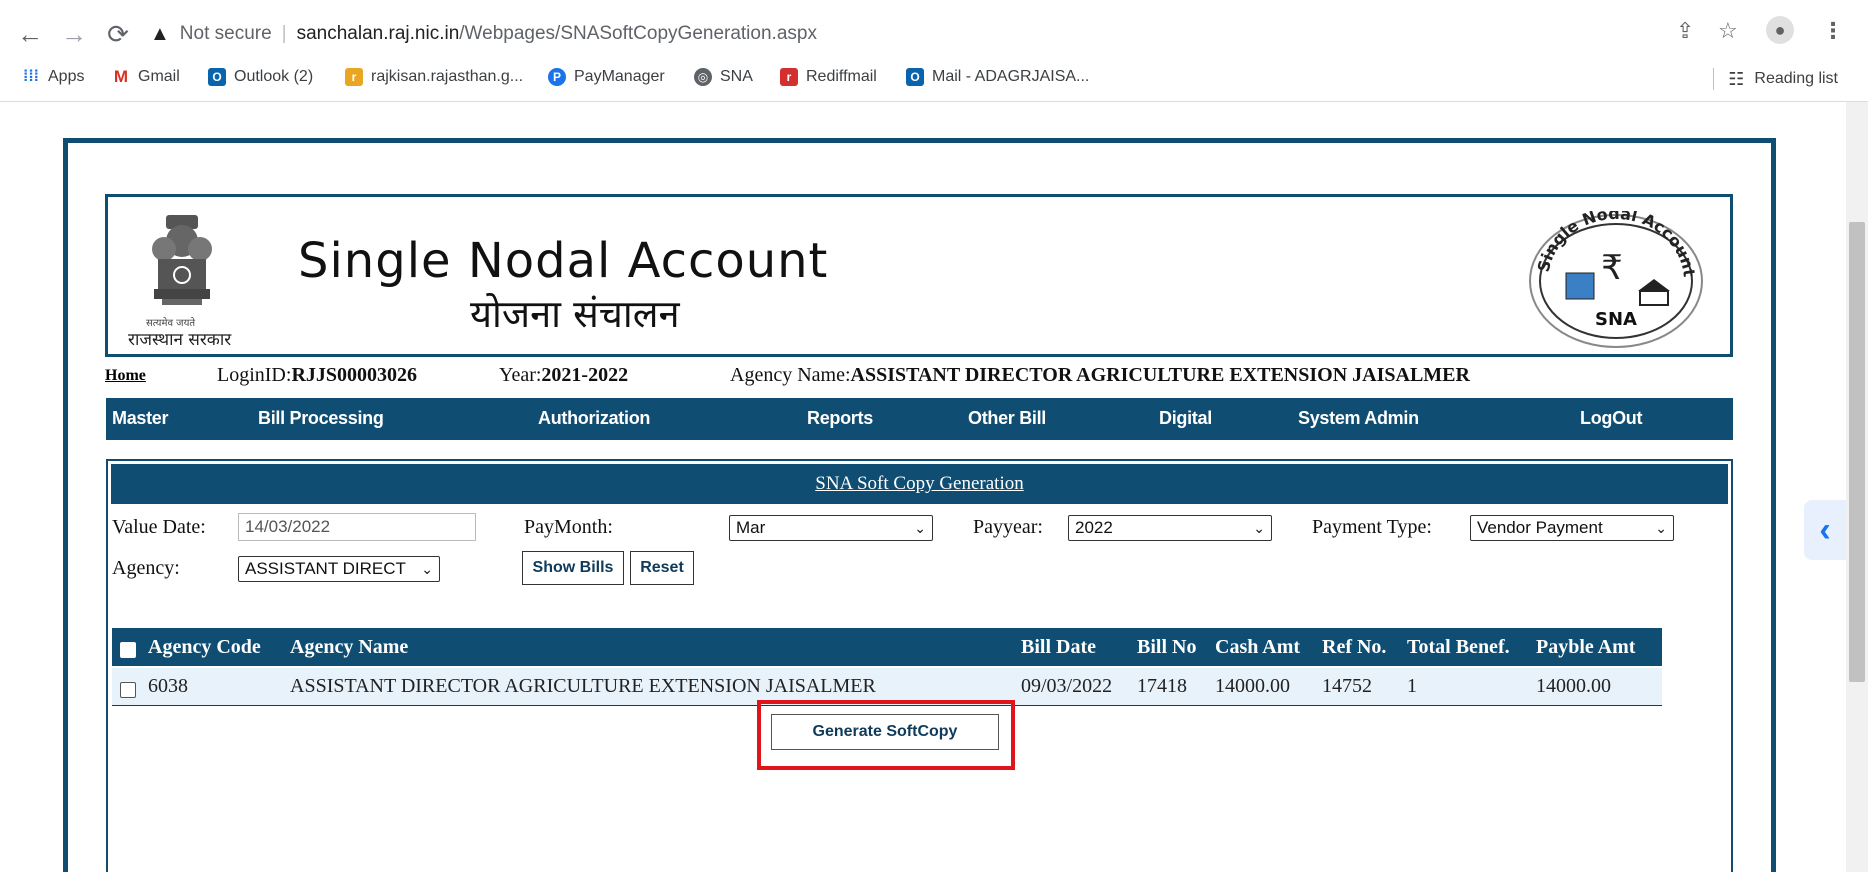  Describe the element at coordinates (662, 568) in the screenshot. I see `reset-button: Reset` at that location.